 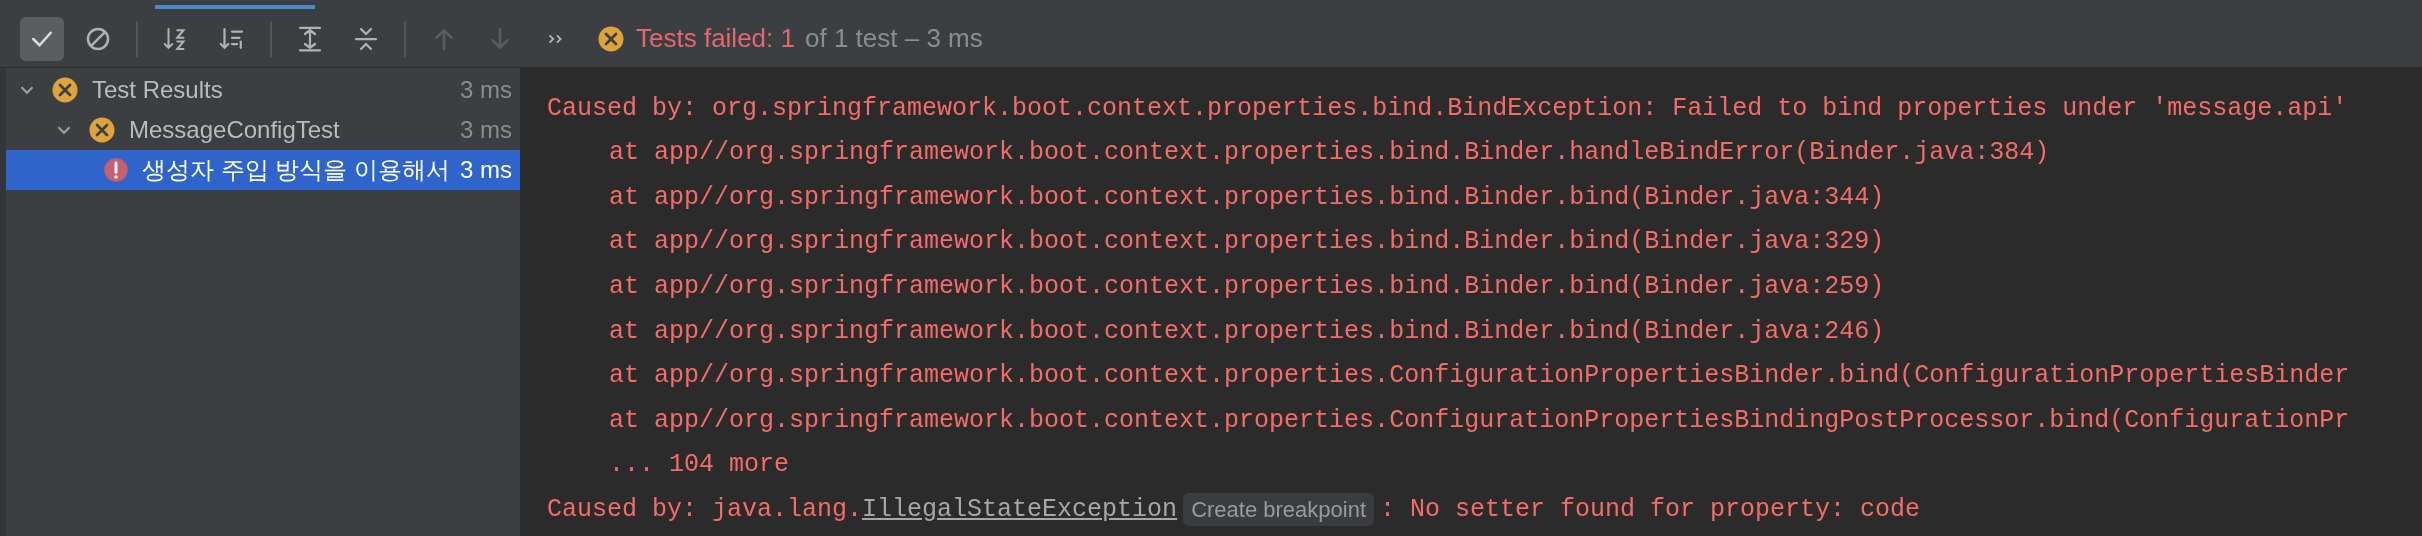 What do you see at coordinates (1247, 286) in the screenshot?
I see `console-line: at app//org.springframework.boot.context.properties.bind.Binder.bind(Binder.java:259)` at bounding box center [1247, 286].